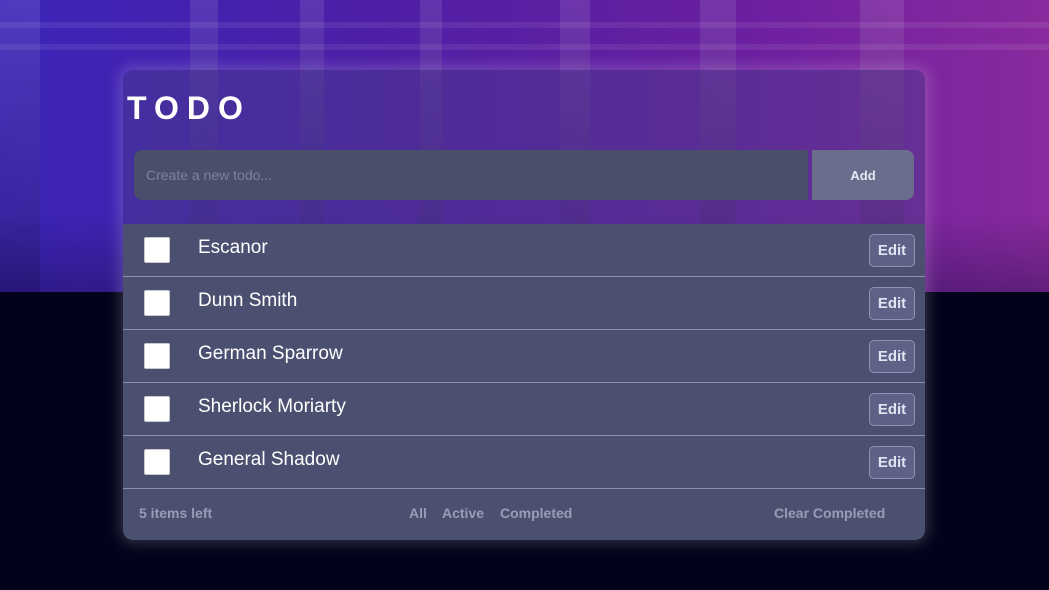  I want to click on todo-text: Dunn Smith, so click(248, 300).